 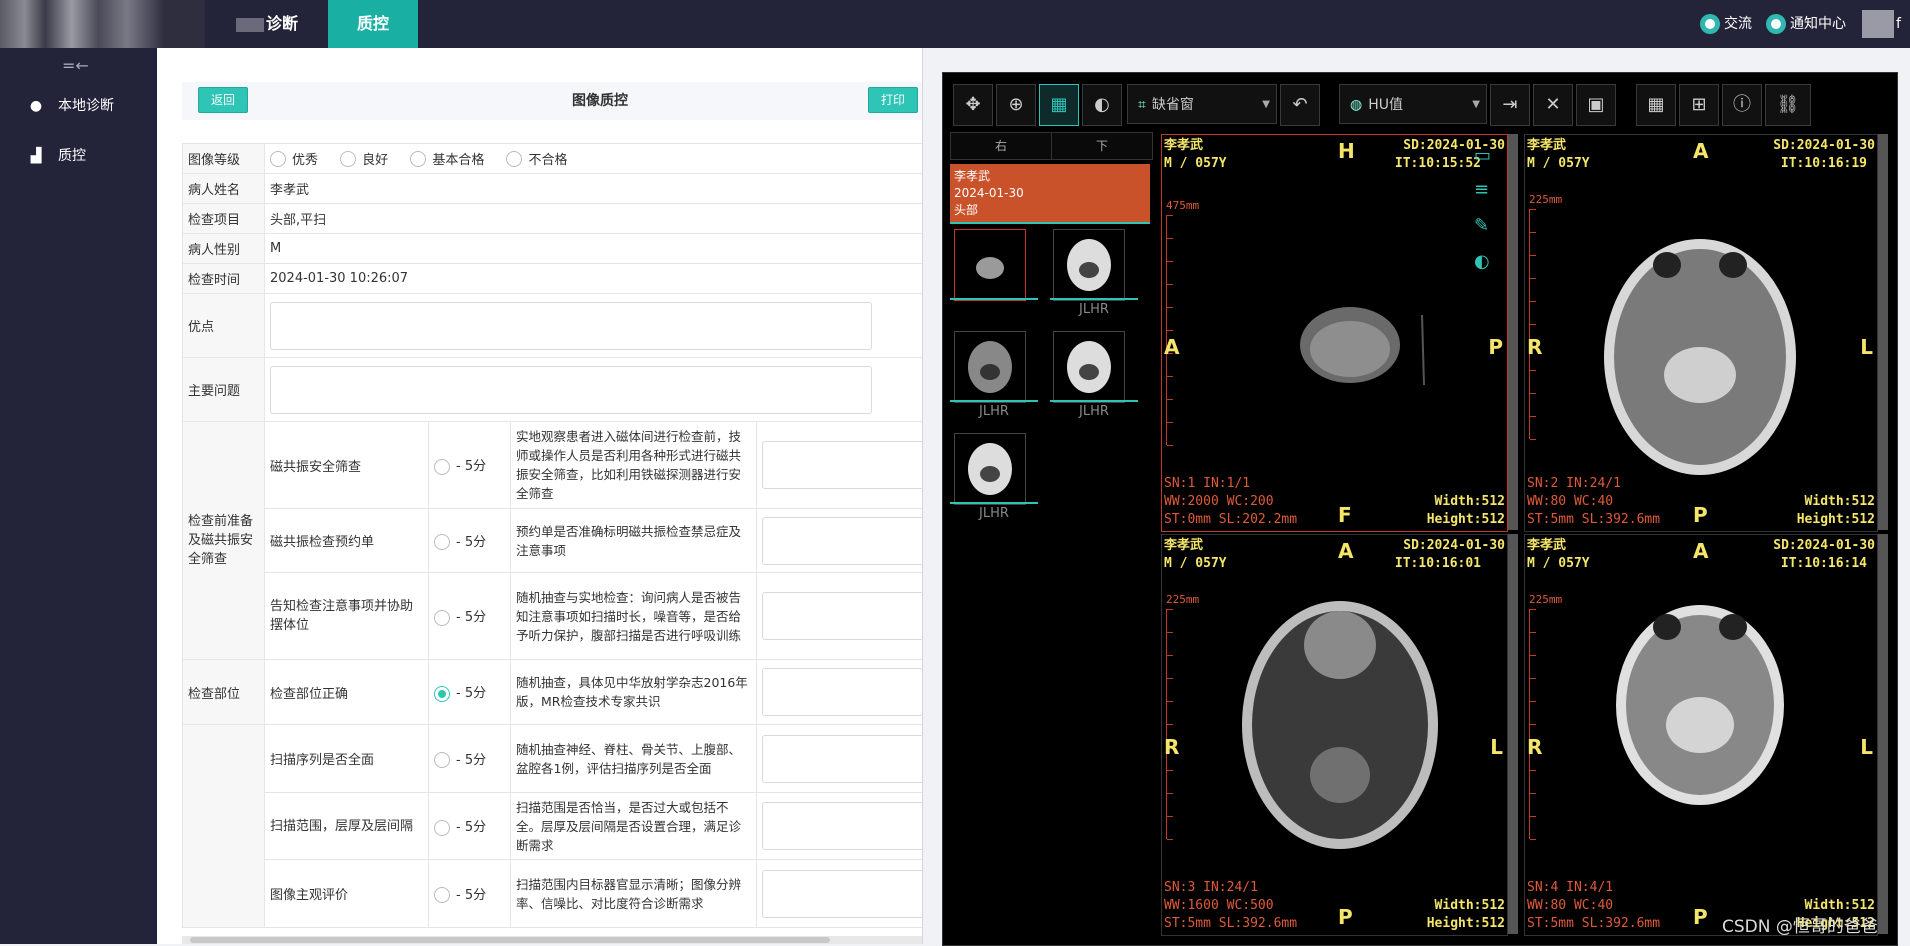 I want to click on sidebar-item-quality-control: ▟ 质控, so click(x=57, y=156).